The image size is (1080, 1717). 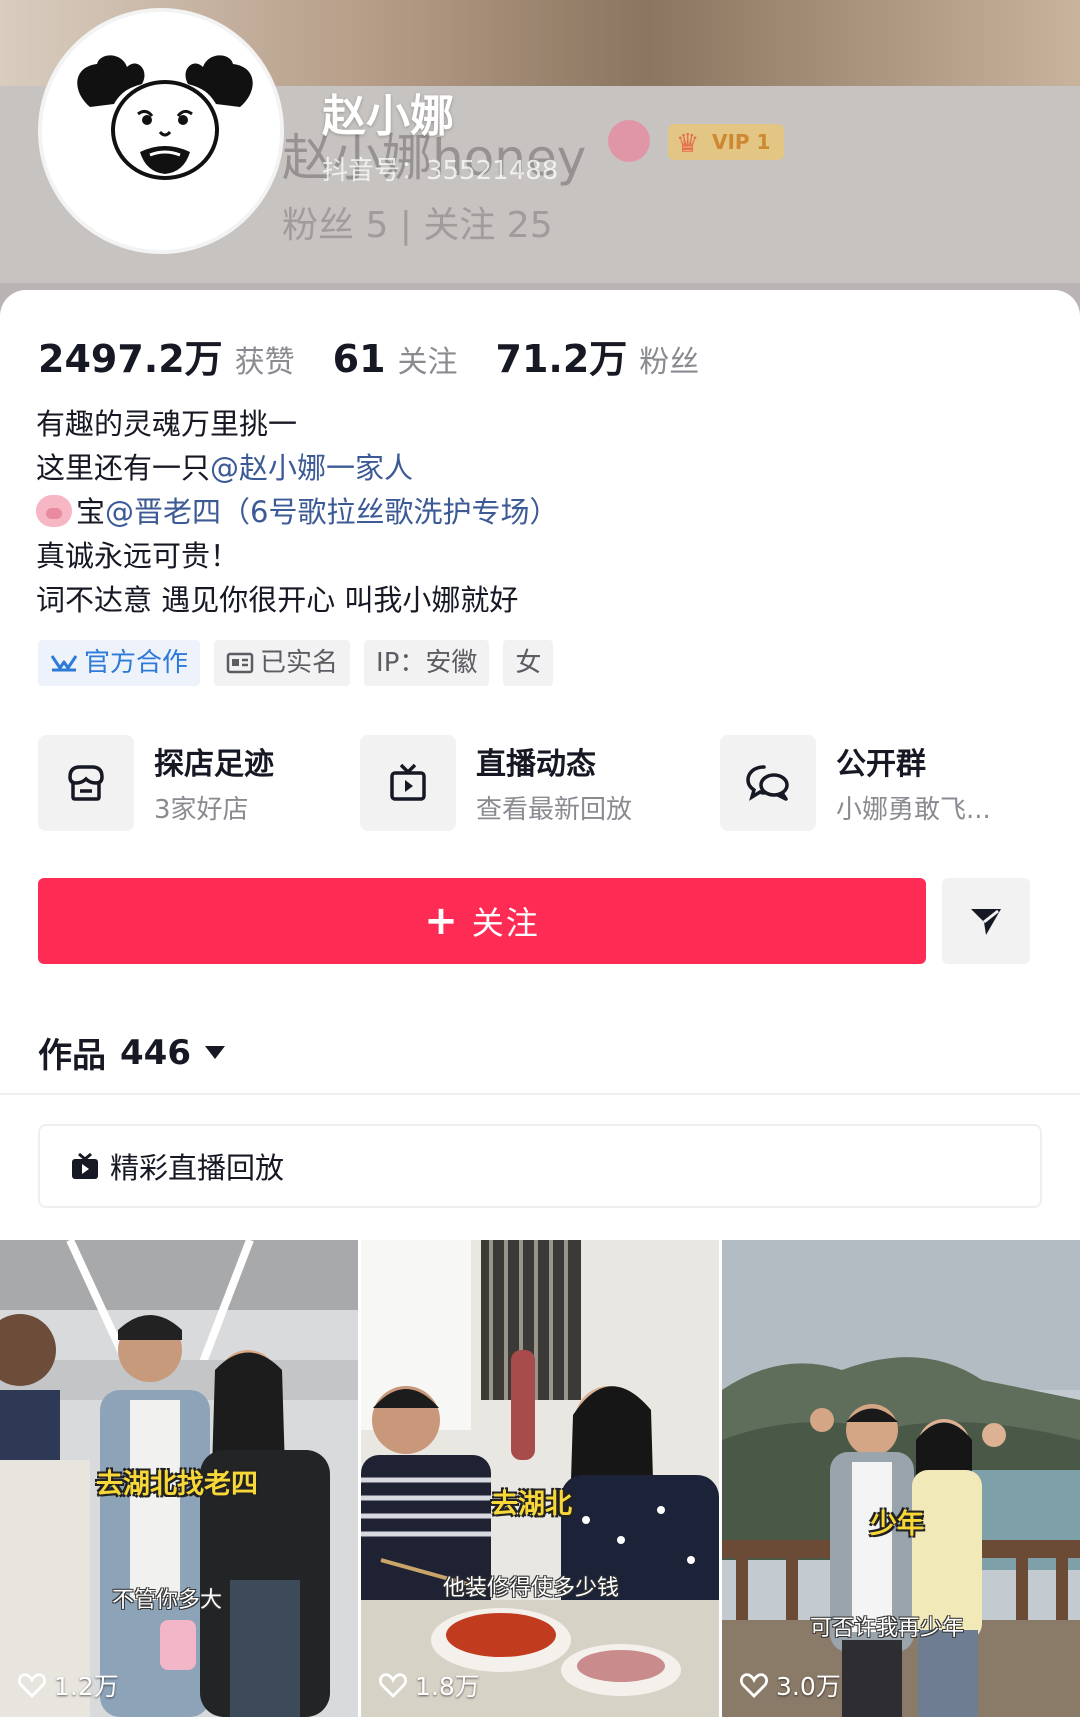 I want to click on video-thumbnail: 少年 可否许我再少年 3.0万, so click(x=901, y=1478).